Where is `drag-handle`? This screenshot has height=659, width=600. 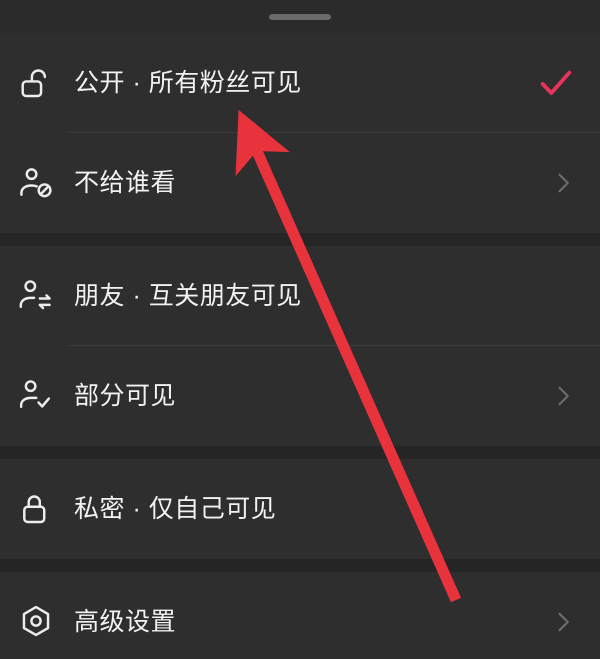 drag-handle is located at coordinates (300, 16).